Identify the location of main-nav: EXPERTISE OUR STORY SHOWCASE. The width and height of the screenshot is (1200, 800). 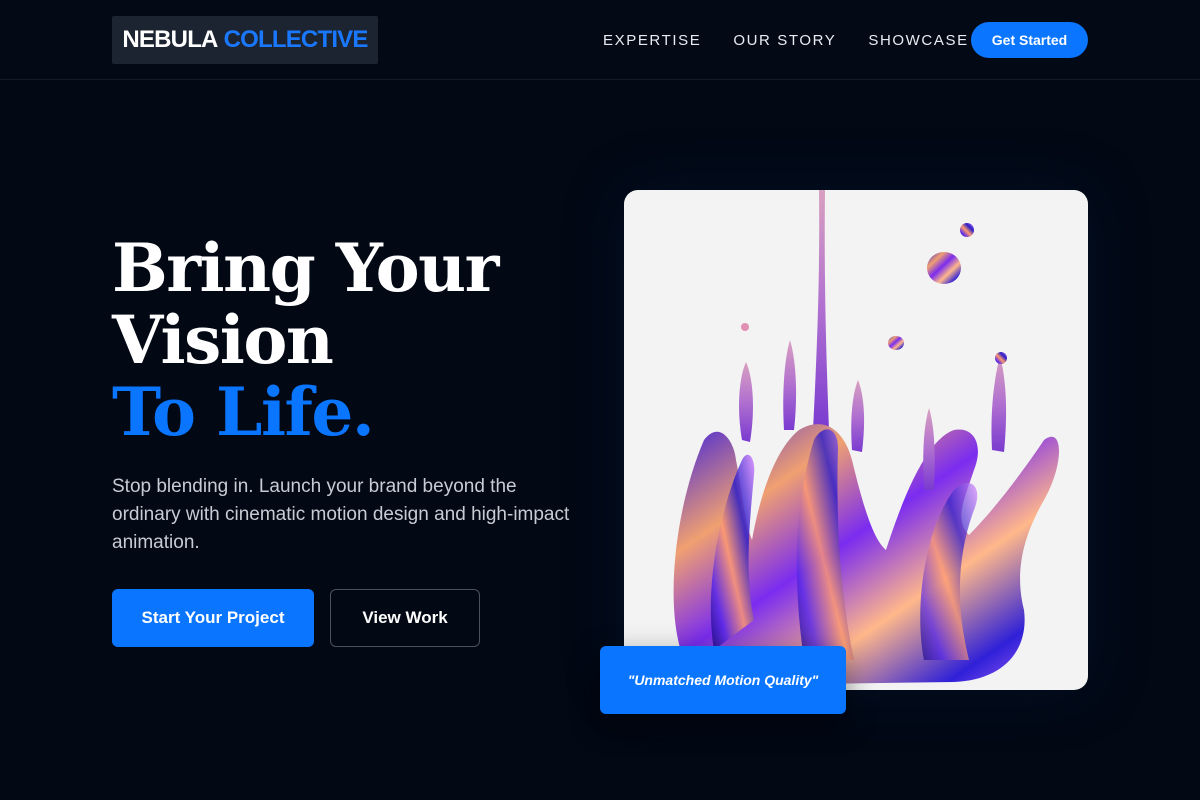
(802, 40).